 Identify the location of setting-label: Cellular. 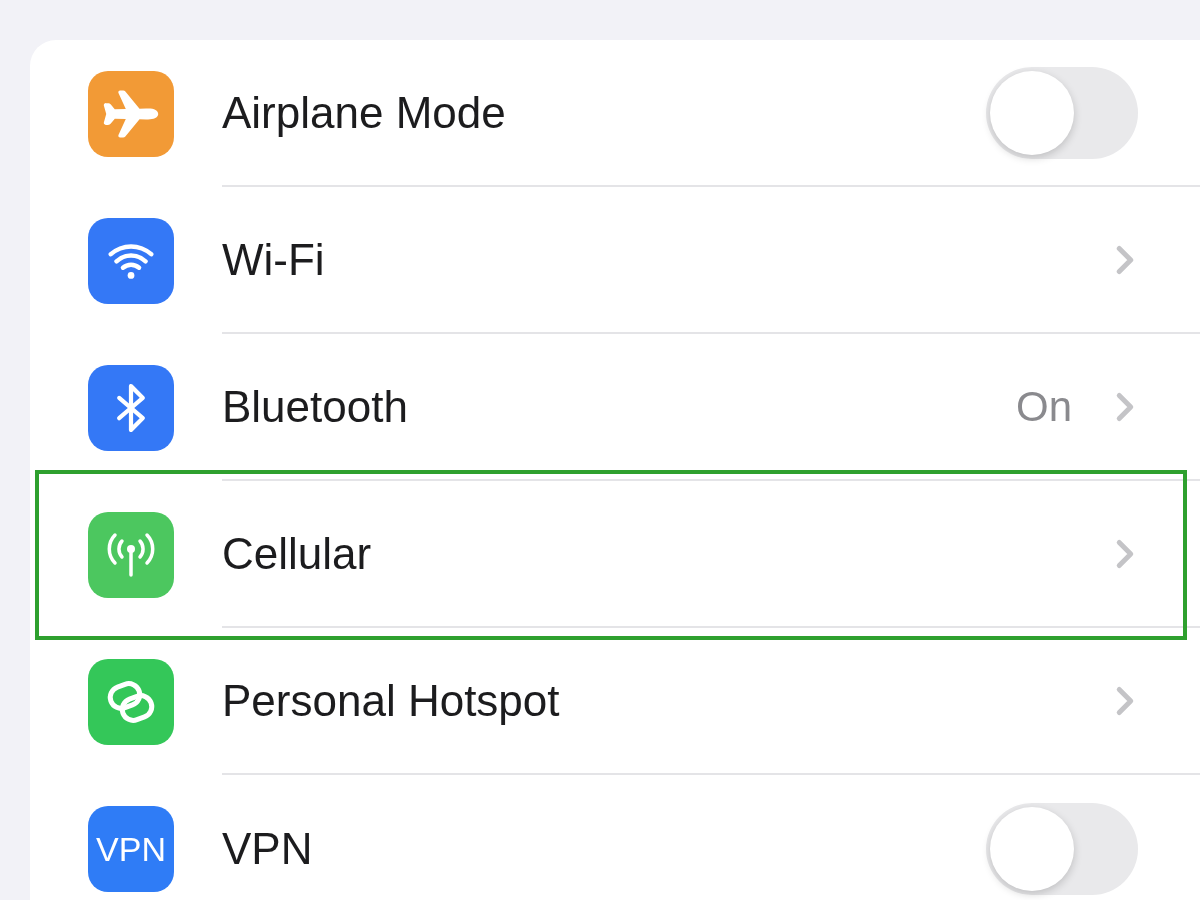
(297, 553).